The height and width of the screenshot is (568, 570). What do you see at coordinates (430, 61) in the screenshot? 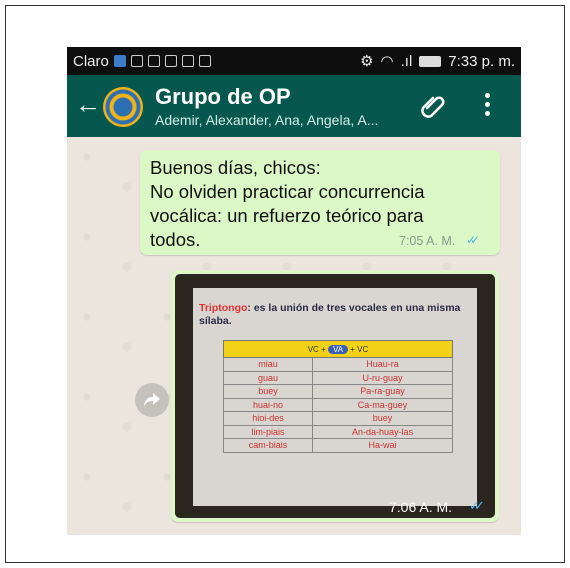
I see `battery-icon` at bounding box center [430, 61].